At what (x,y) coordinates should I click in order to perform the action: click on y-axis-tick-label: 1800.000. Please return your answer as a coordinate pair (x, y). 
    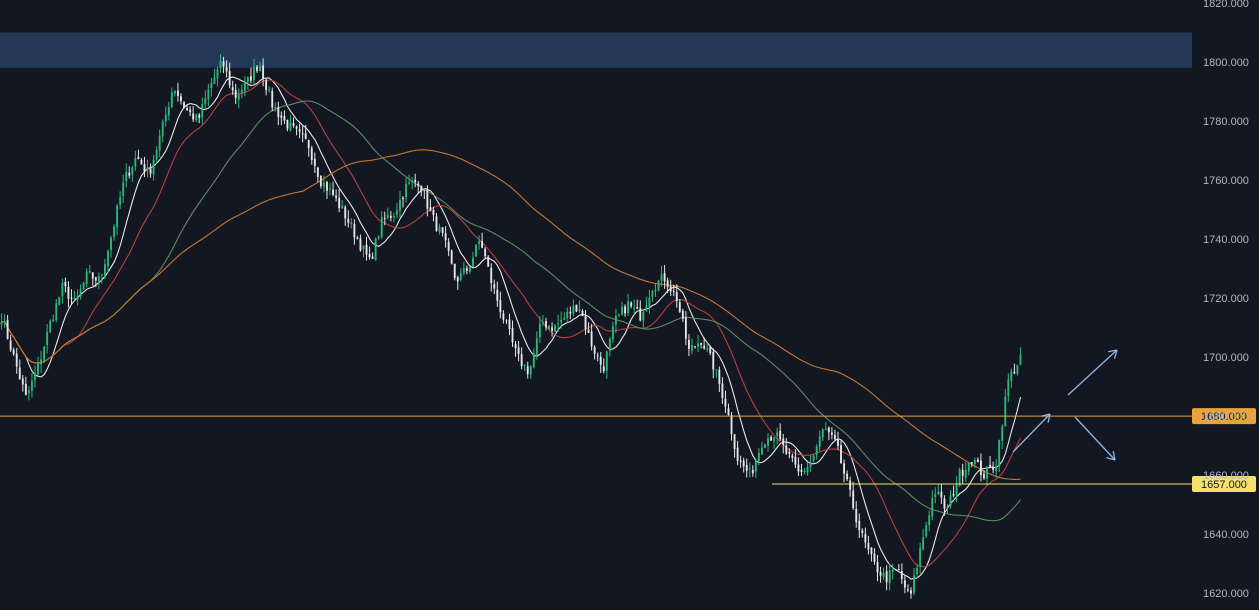
    Looking at the image, I should click on (1226, 63).